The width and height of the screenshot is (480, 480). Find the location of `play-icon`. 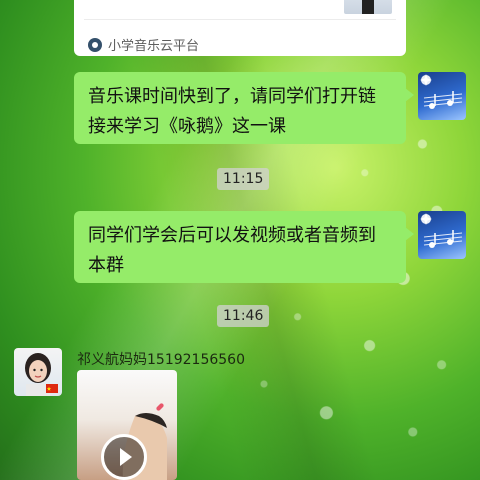

play-icon is located at coordinates (126, 457).